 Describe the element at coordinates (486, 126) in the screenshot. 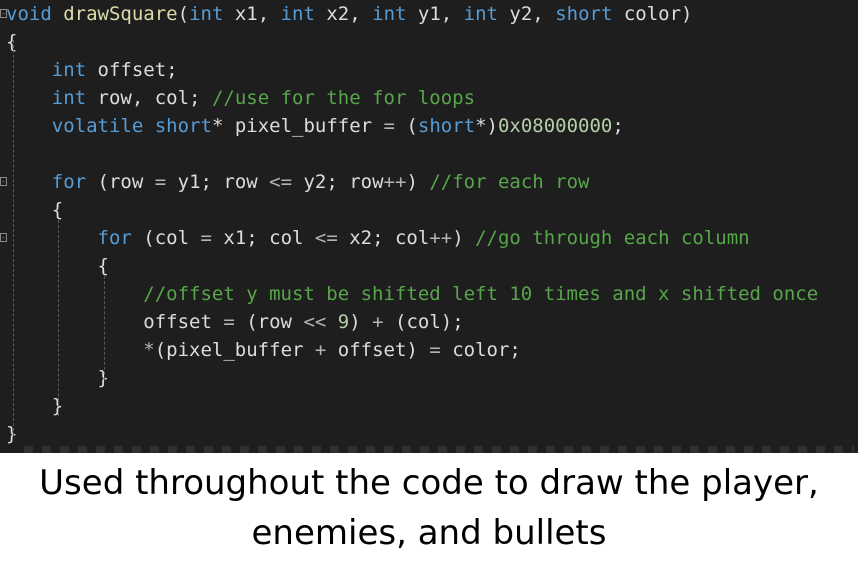

I see `code-token: *)` at that location.